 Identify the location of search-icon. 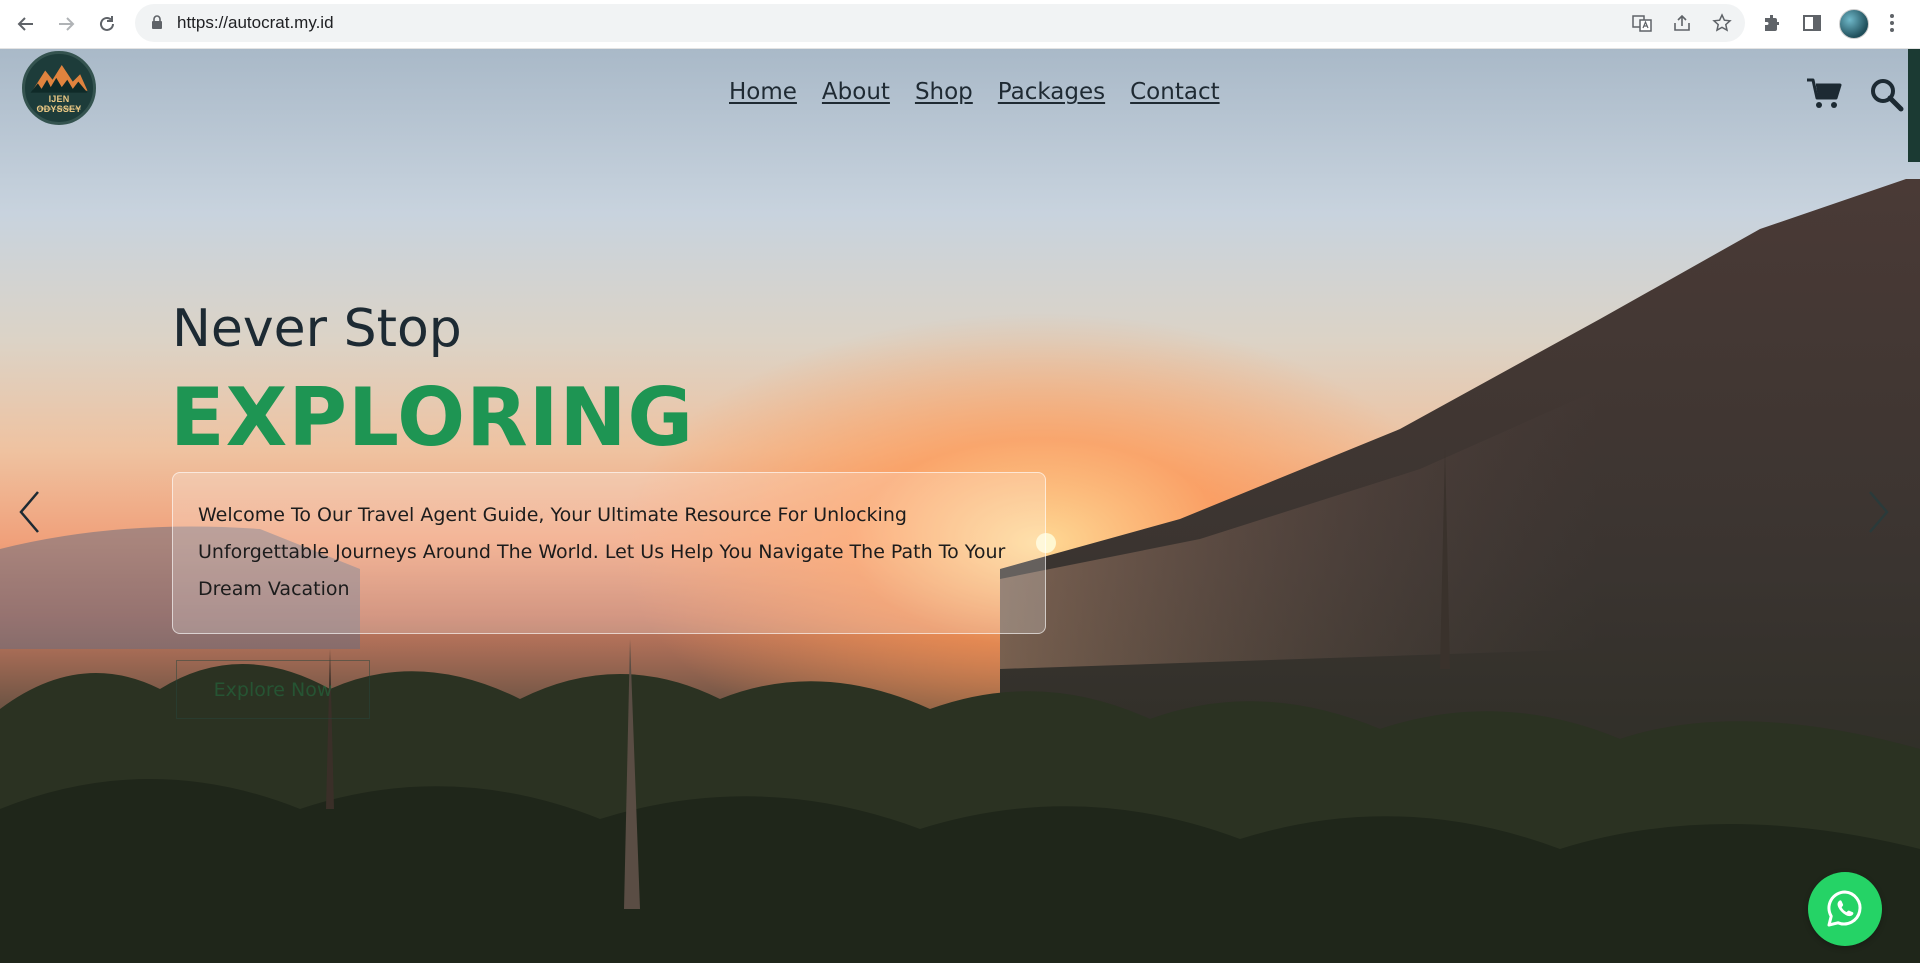
(1886, 94).